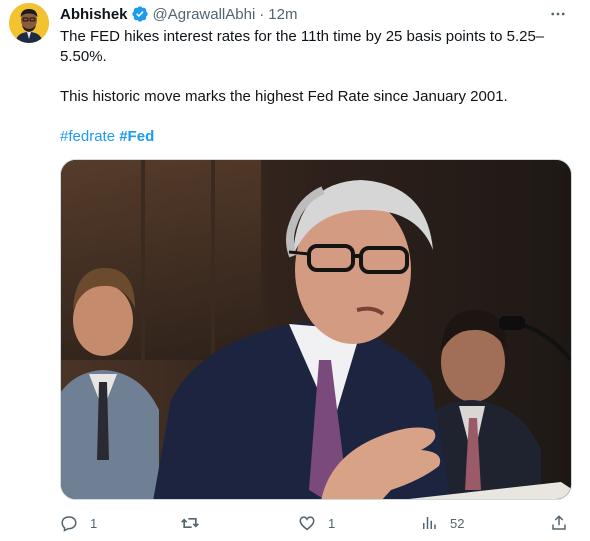 This screenshot has width=590, height=541. Describe the element at coordinates (442, 523) in the screenshot. I see `views-button: 52` at that location.